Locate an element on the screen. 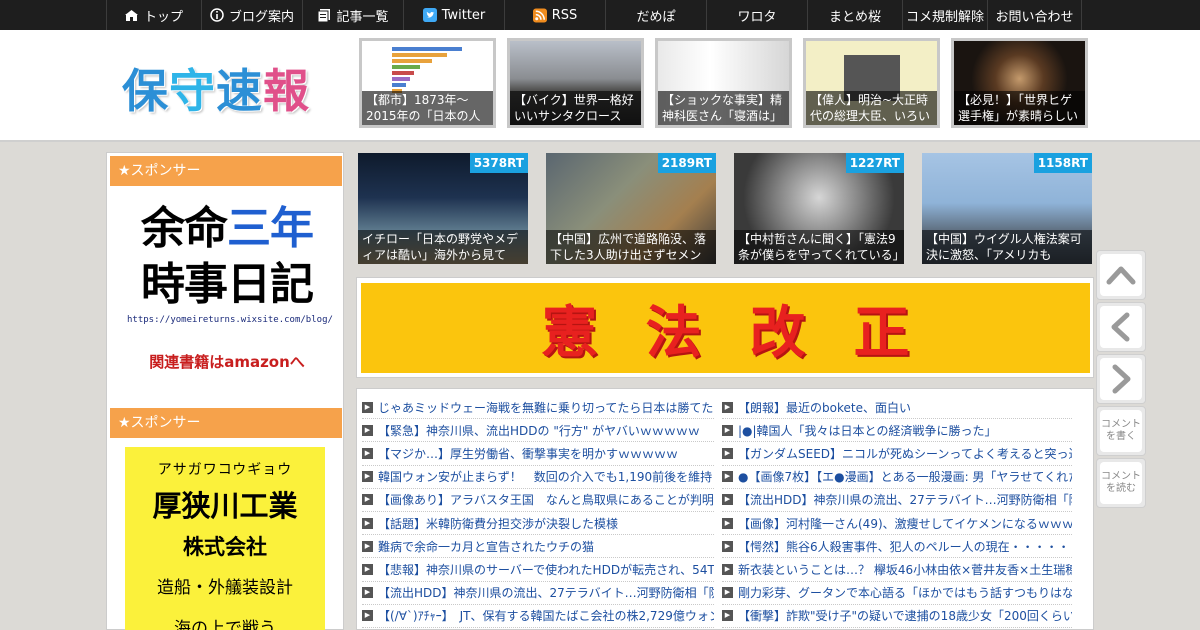  list-item: ▶ ●【画像7枚】【エ●漫画】とある一般漫画: 男「ヤラせてくれた is located at coordinates (897, 477).